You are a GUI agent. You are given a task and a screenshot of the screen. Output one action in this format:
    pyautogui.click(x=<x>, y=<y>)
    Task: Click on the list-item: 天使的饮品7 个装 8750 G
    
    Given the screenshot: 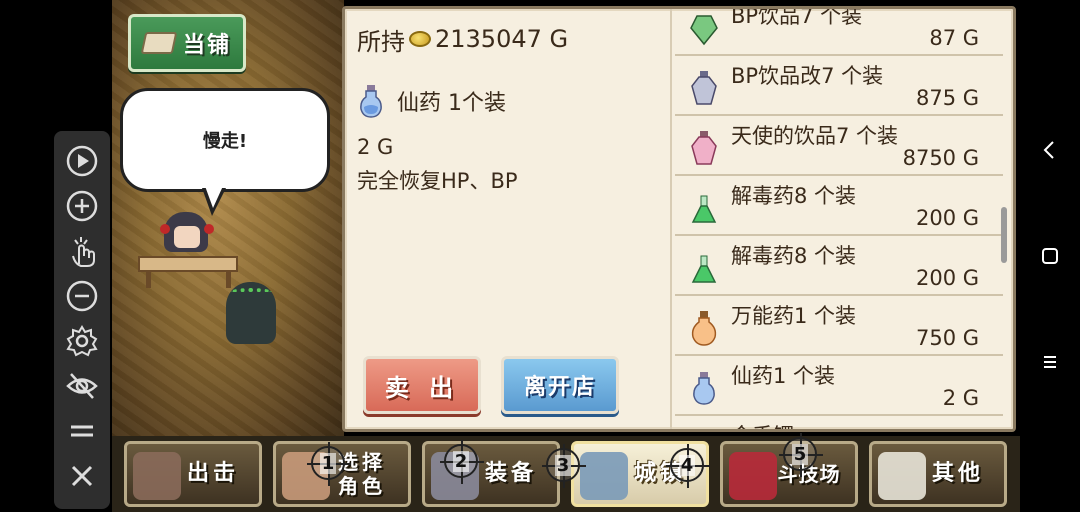 What is the action you would take?
    pyautogui.click(x=839, y=146)
    